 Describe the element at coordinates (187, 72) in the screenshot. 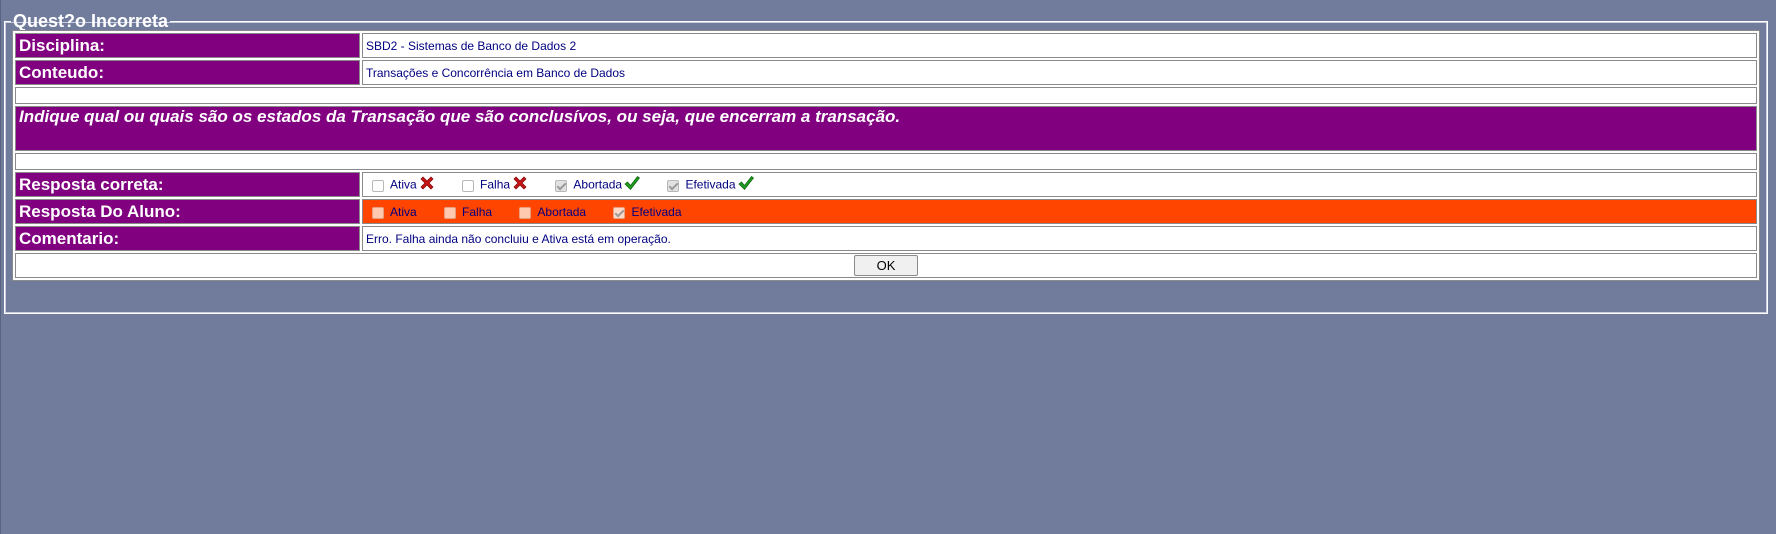

I see `conteudo-label: Conteudo:` at that location.